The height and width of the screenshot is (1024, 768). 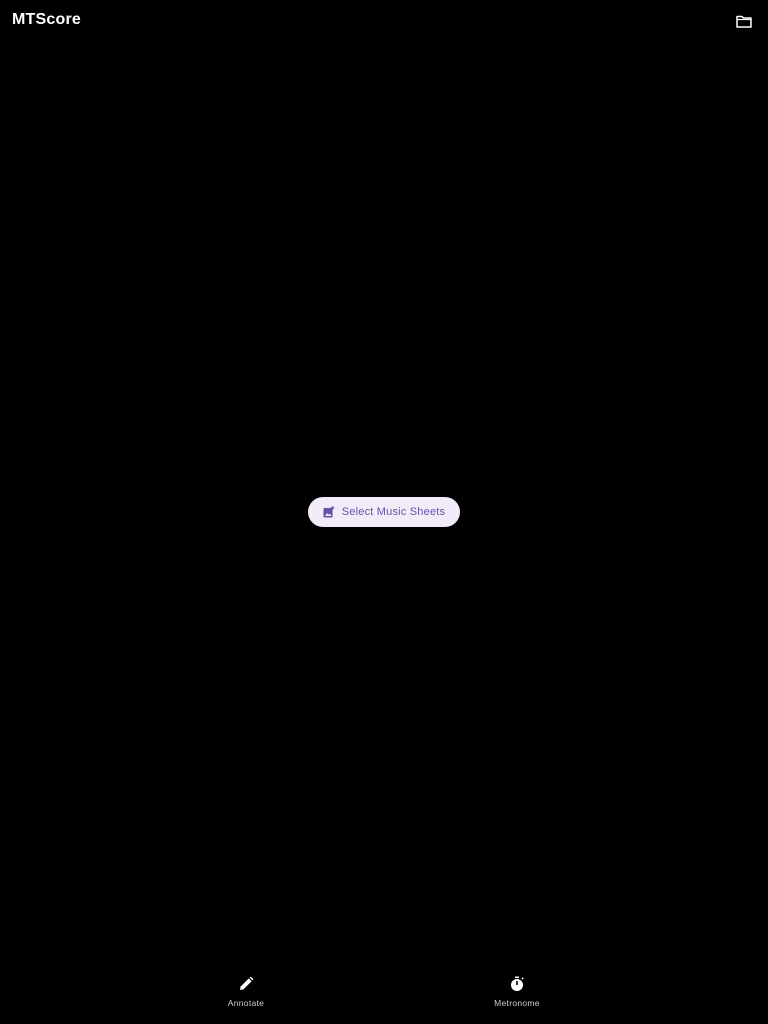 I want to click on select-music-sheets-label: Select Music Sheets, so click(x=393, y=512).